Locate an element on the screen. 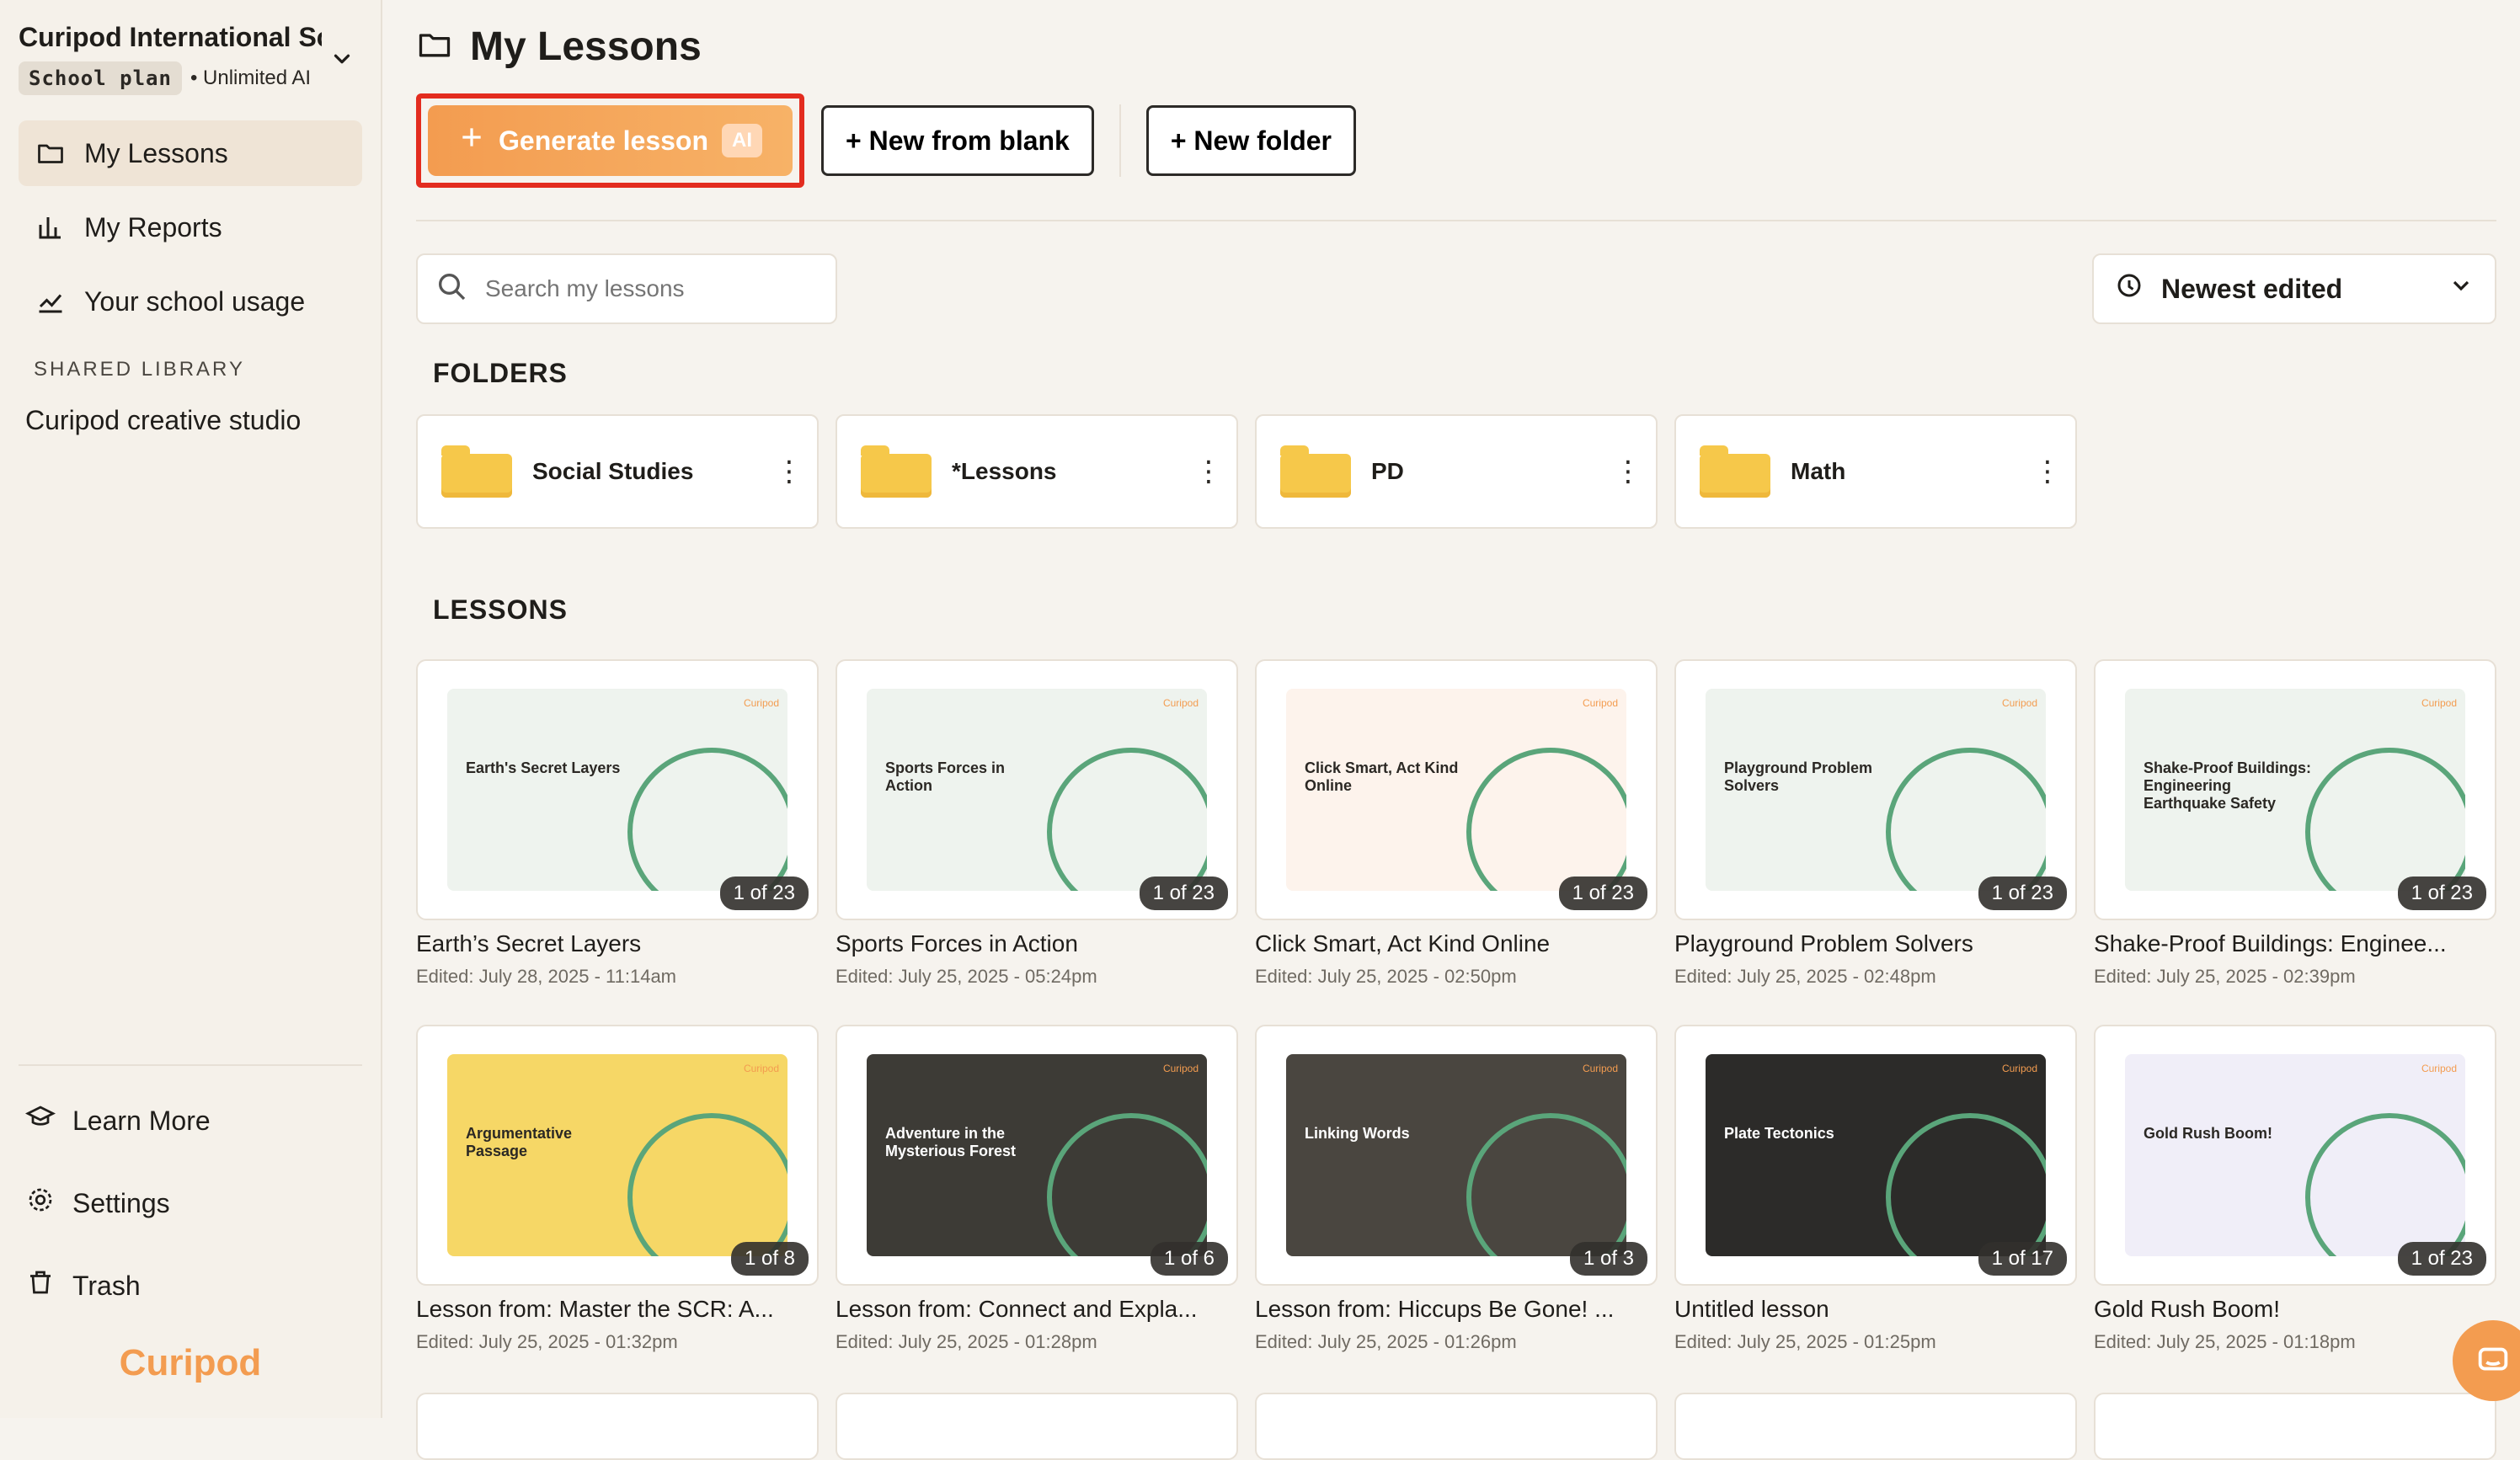  slide-title: Argumentative Passage is located at coordinates (519, 1142).